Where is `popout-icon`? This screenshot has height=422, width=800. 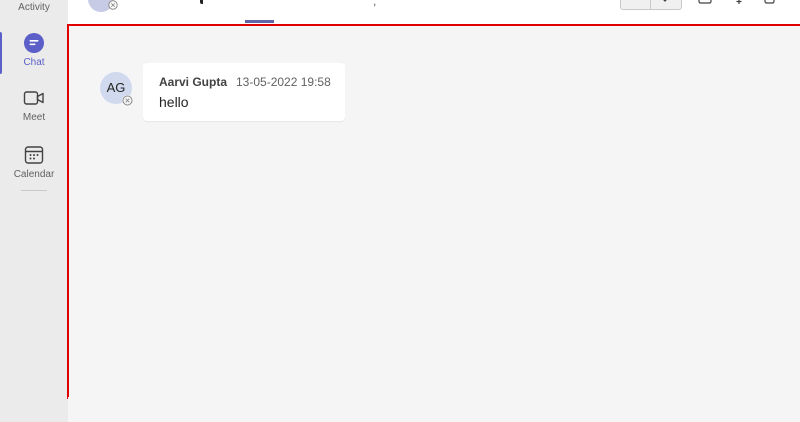 popout-icon is located at coordinates (770, 3).